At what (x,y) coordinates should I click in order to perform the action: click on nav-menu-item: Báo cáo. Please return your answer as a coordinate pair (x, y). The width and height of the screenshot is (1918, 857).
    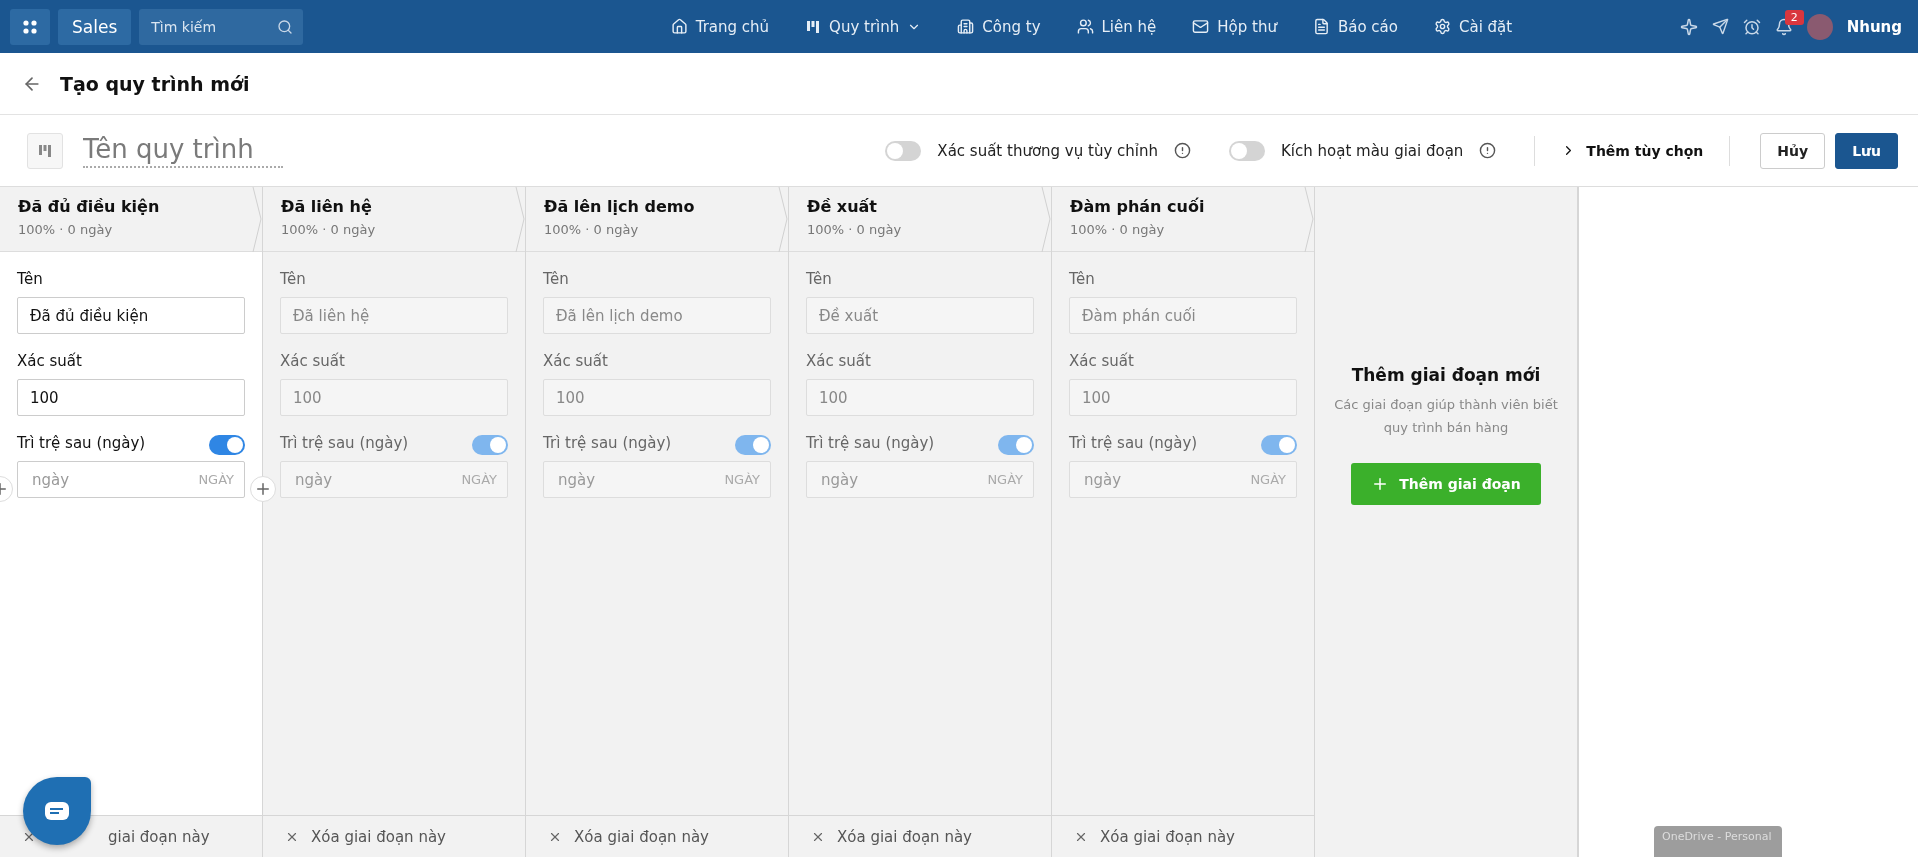
    Looking at the image, I should click on (1355, 26).